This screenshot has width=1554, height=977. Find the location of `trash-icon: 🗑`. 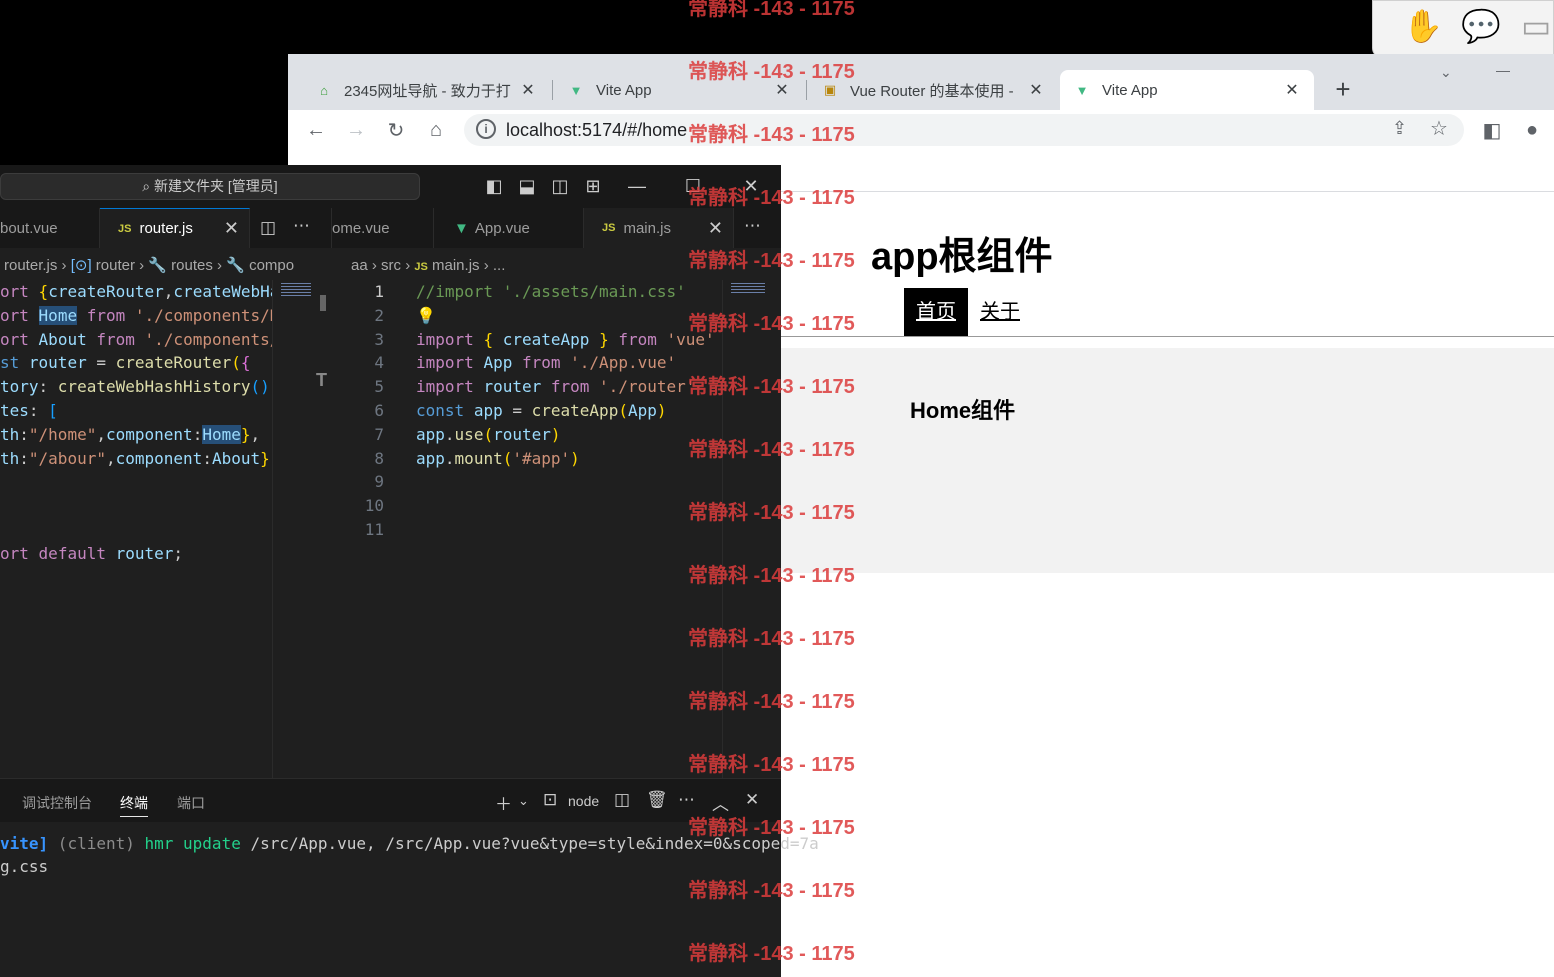

trash-icon: 🗑 is located at coordinates (657, 800).